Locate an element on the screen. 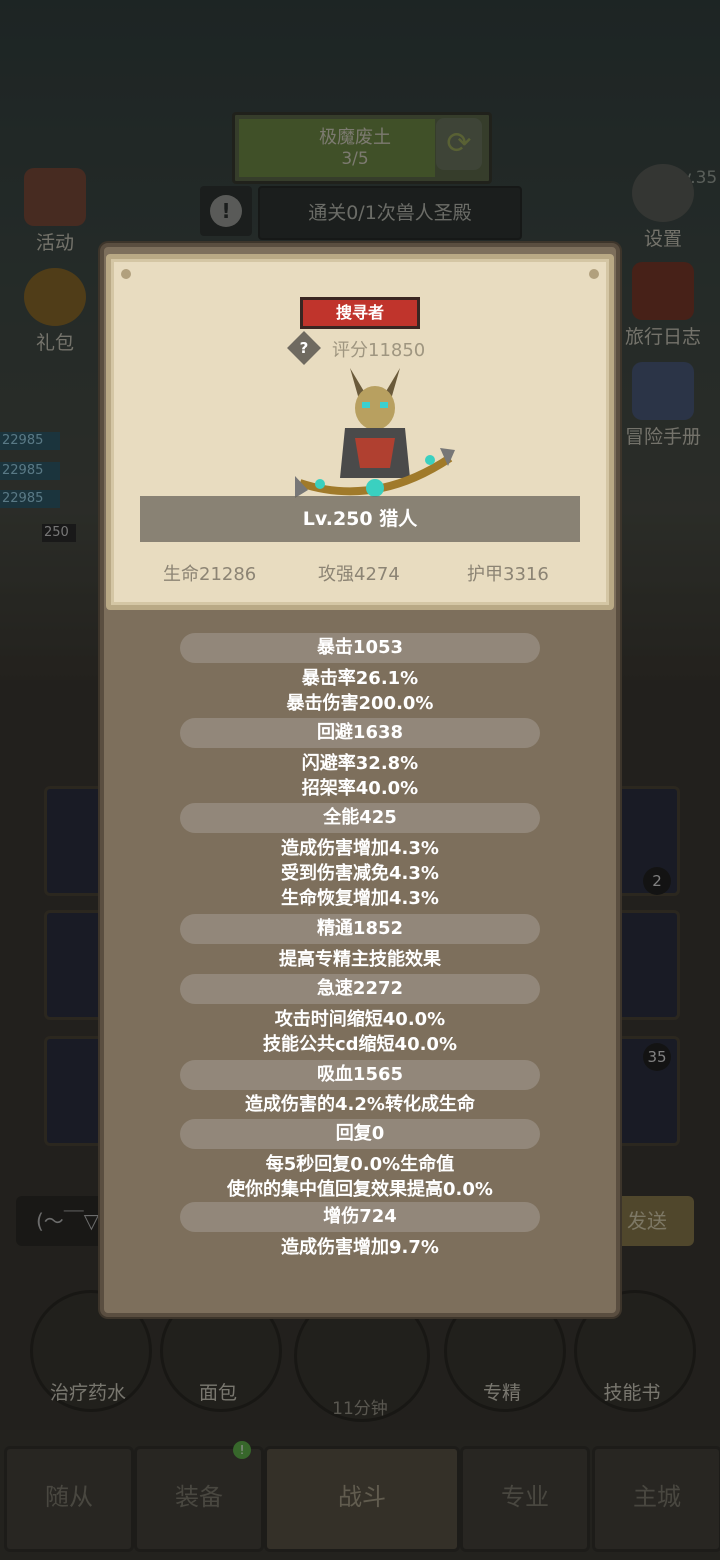 This screenshot has width=720, height=1560. help-glyph: ? is located at coordinates (304, 348).